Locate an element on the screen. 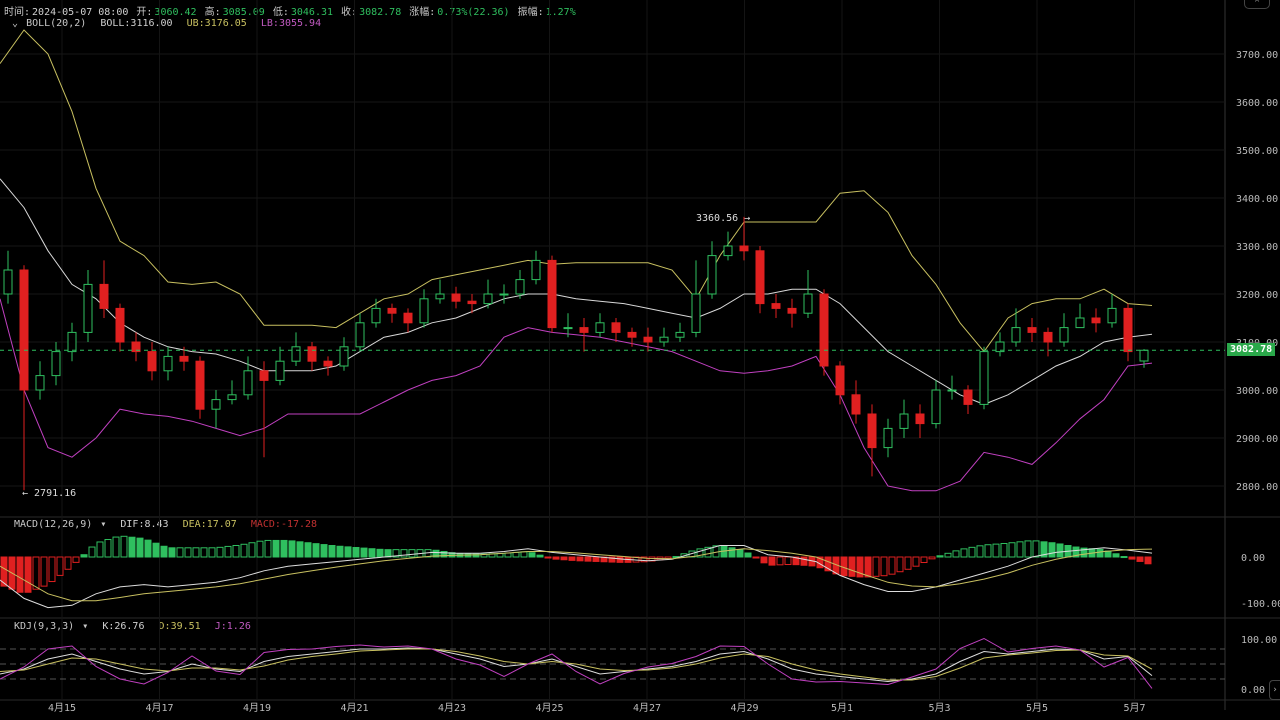 Image resolution: width=1280 pixels, height=720 pixels. date-tick-label: 5月3 is located at coordinates (939, 708).